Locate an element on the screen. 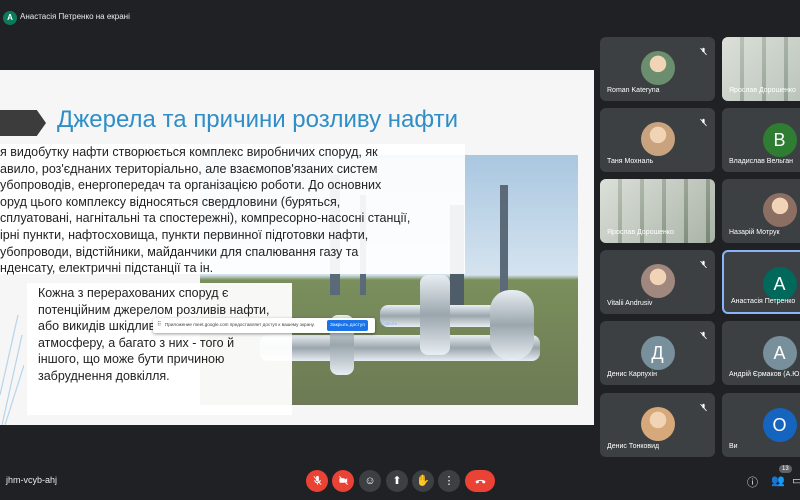 Image resolution: width=800 pixels, height=500 pixels. participant-tile: Vitalii Andrusiv is located at coordinates (657, 282).